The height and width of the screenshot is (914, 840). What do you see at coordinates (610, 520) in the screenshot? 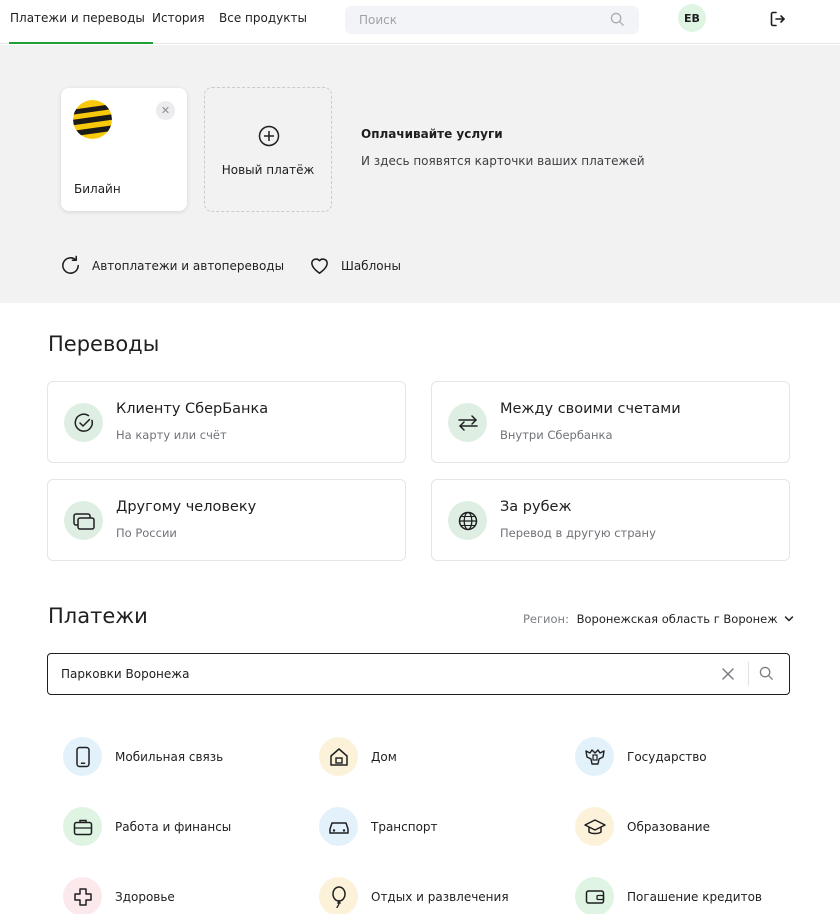
I see `transfer-abroad: За рубеж Перевод в другую страну` at bounding box center [610, 520].